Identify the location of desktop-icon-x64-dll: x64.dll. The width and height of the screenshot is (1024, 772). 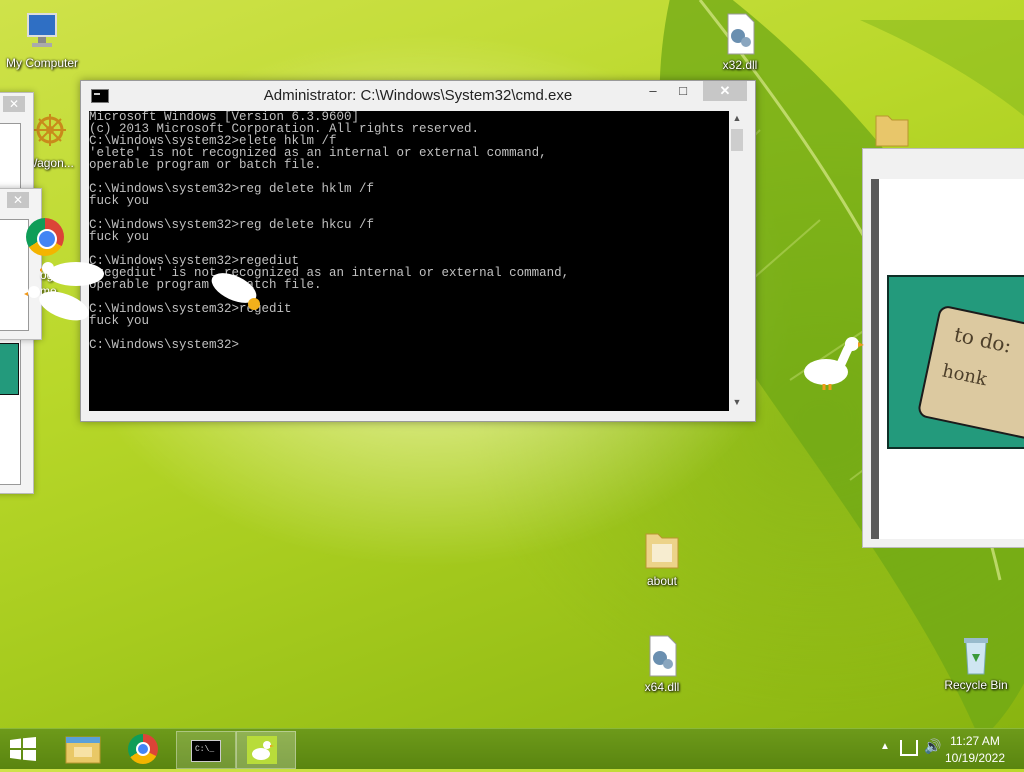
(662, 664).